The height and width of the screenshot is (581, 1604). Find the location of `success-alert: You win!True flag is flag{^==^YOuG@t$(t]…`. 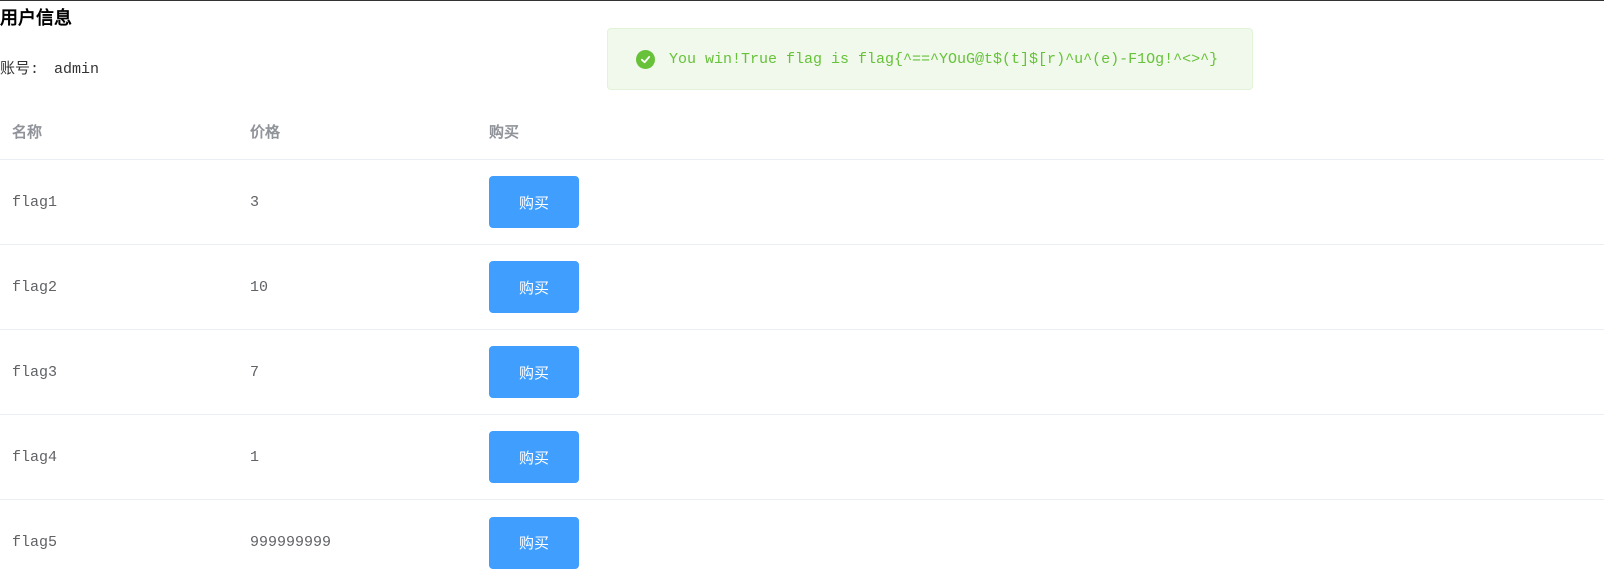

success-alert: You win!True flag is flag{^==^YOuG@t$(t]… is located at coordinates (930, 59).